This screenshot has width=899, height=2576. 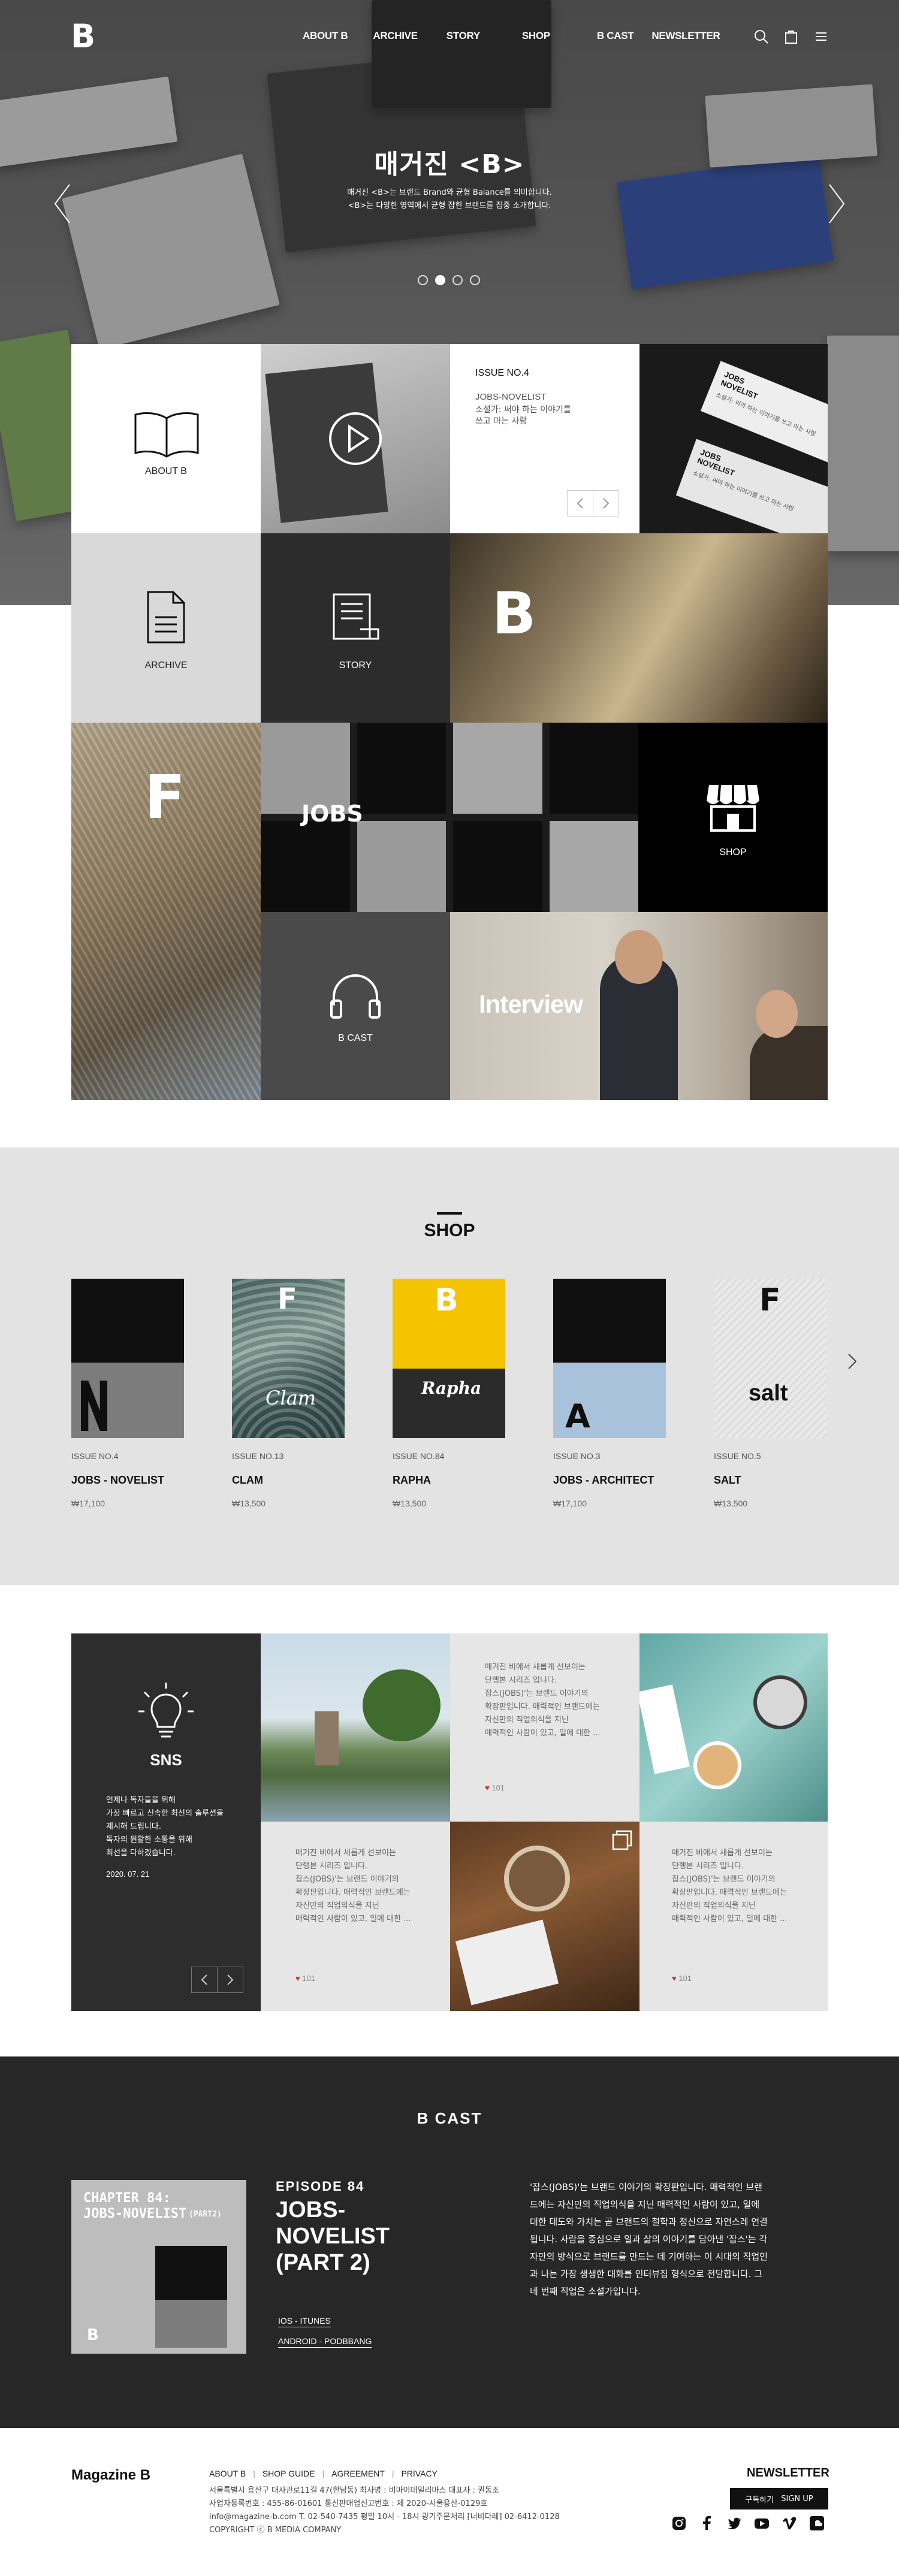 What do you see at coordinates (128, 1359) in the screenshot?
I see `product-cover-jobs` at bounding box center [128, 1359].